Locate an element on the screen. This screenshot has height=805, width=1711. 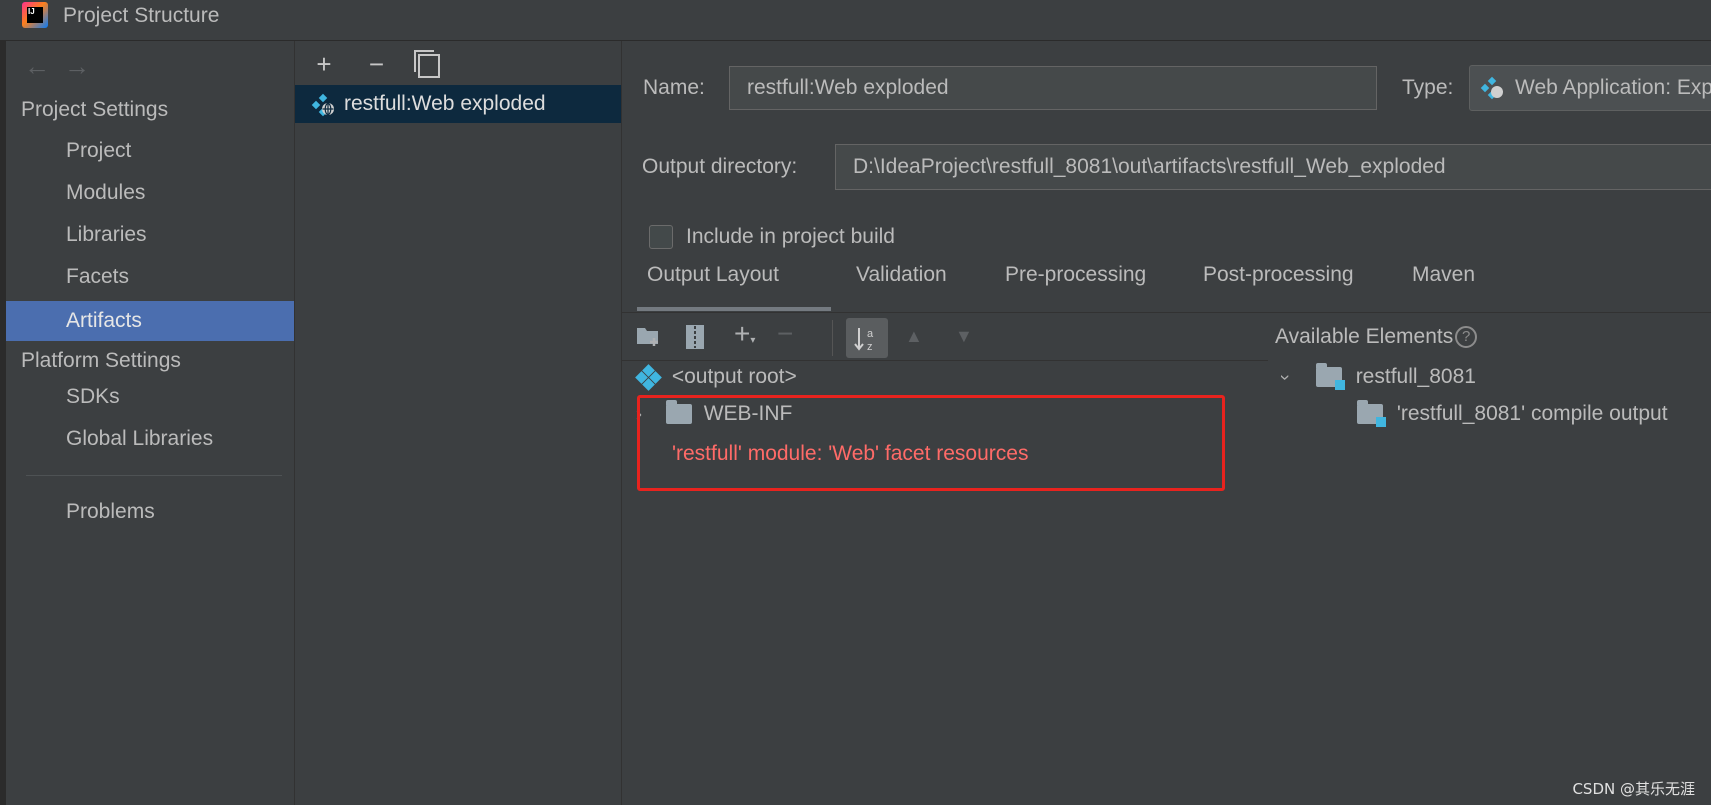
create-archive-button is located at coordinates (695, 340).